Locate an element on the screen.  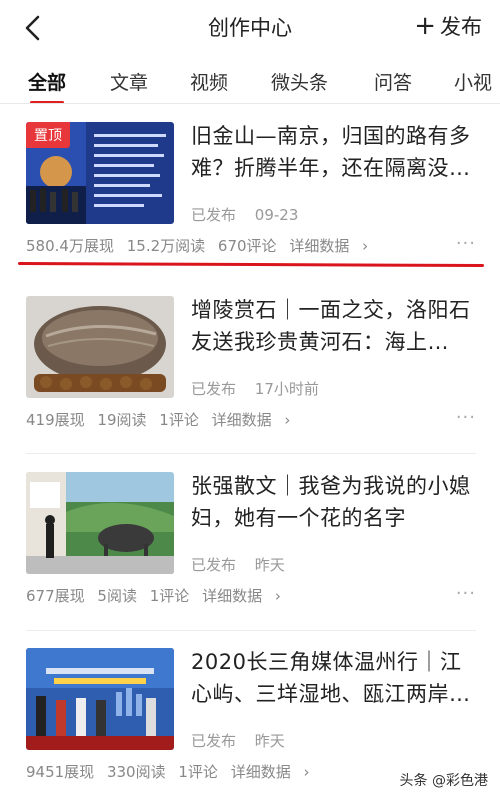
publish-time: 09-23 is located at coordinates (276, 215).